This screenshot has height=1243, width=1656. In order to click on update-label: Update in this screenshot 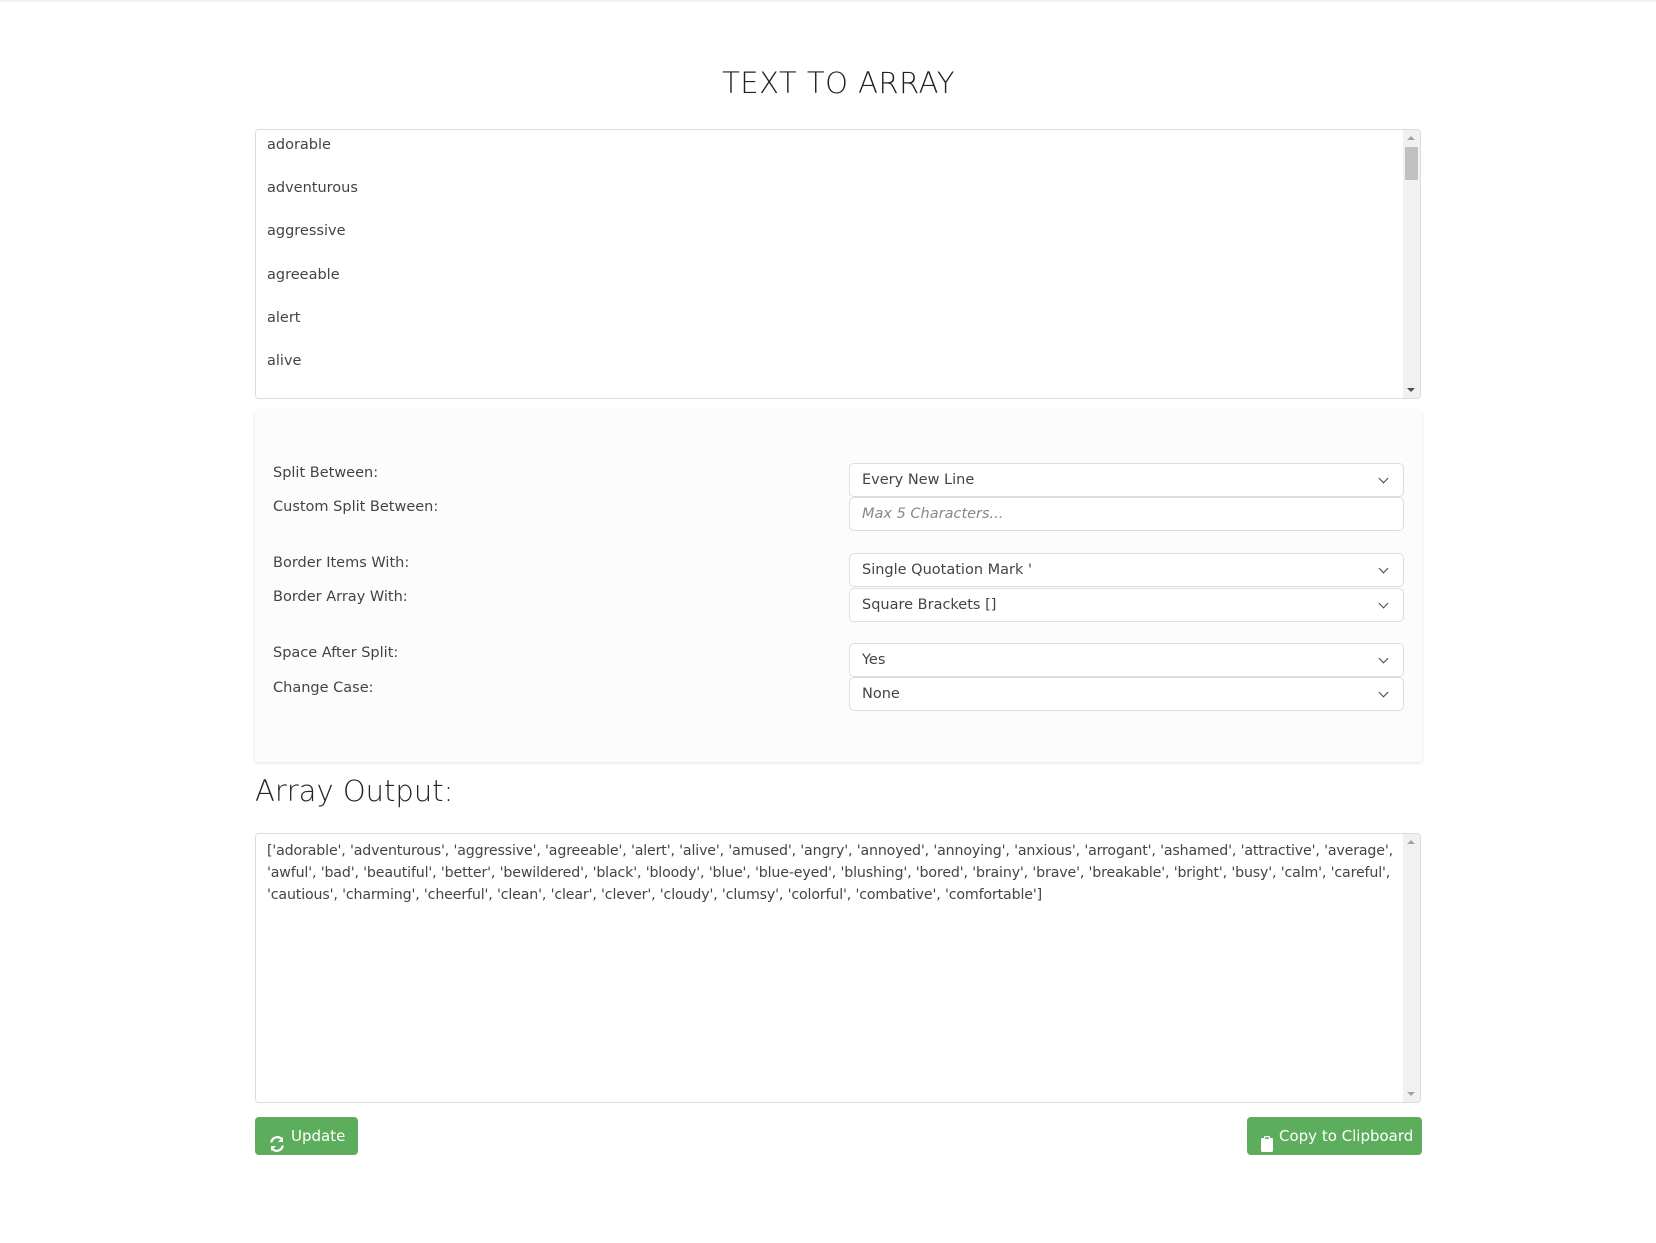, I will do `click(318, 1136)`.